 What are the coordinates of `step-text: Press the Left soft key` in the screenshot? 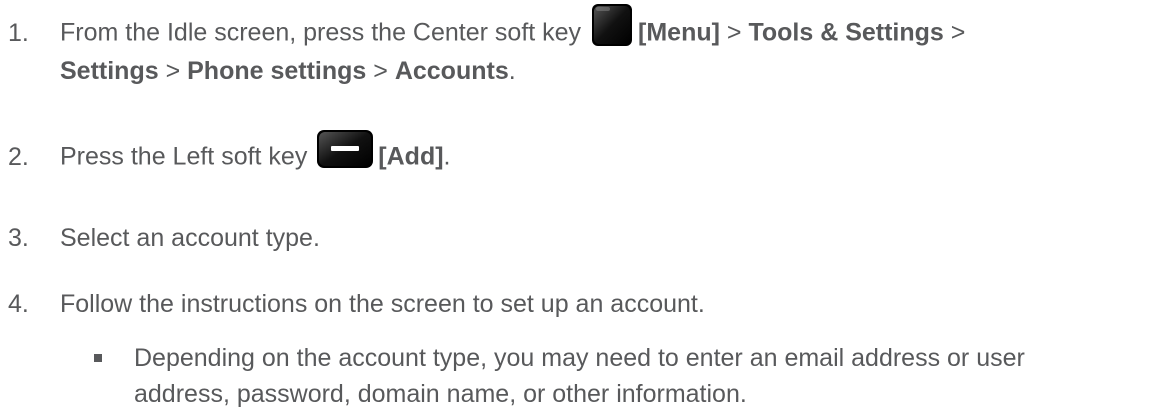 It's located at (187, 156).